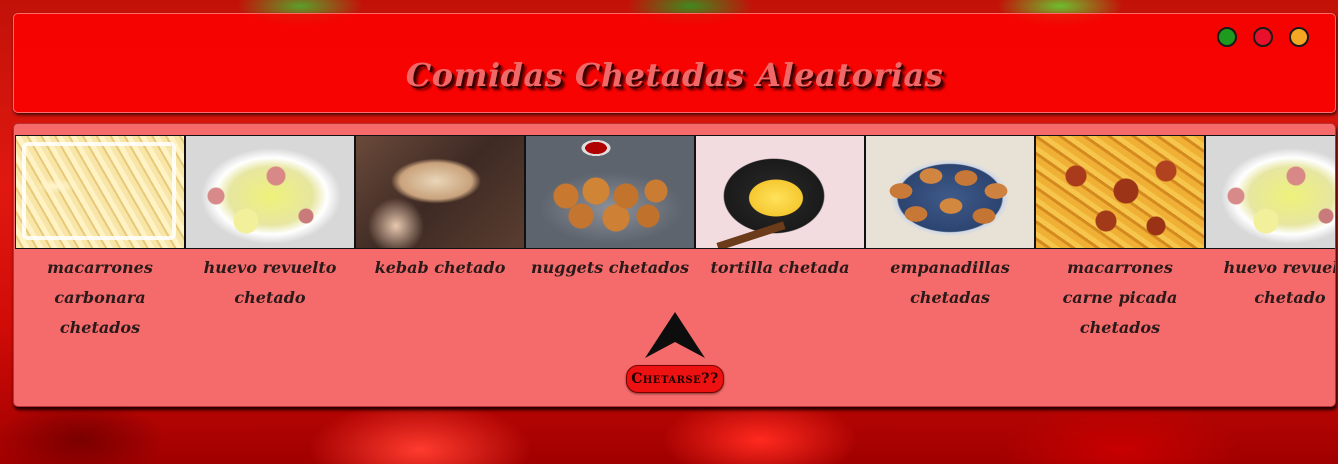 The height and width of the screenshot is (464, 1338). What do you see at coordinates (440, 192) in the screenshot?
I see `kebab-image` at bounding box center [440, 192].